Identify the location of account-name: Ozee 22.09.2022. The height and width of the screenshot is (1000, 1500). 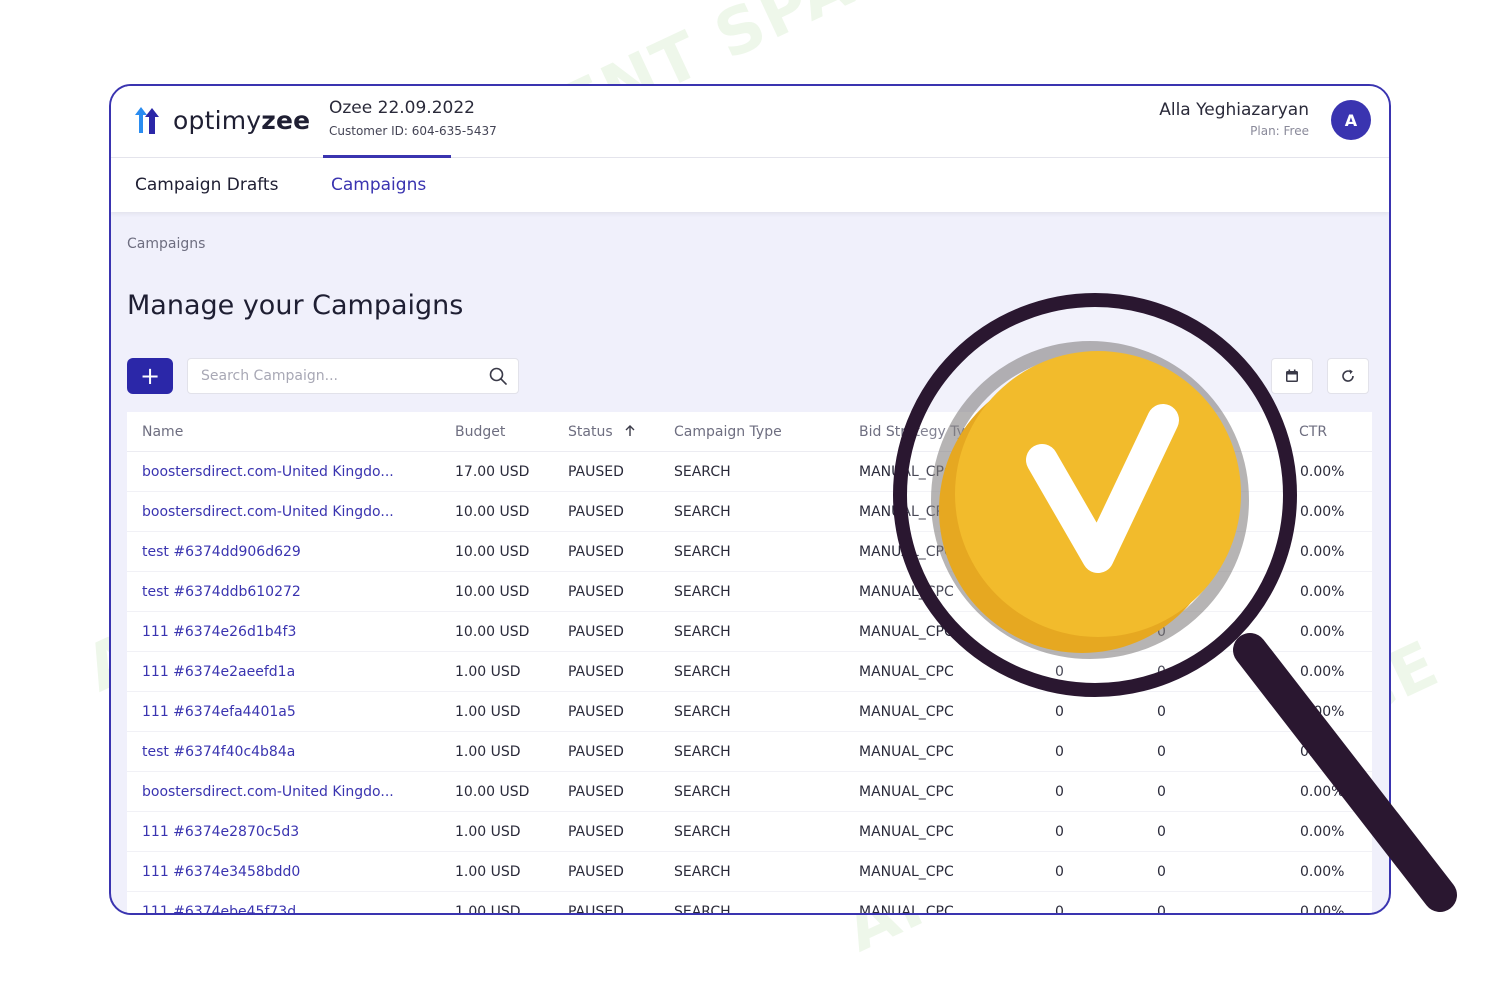
(402, 108).